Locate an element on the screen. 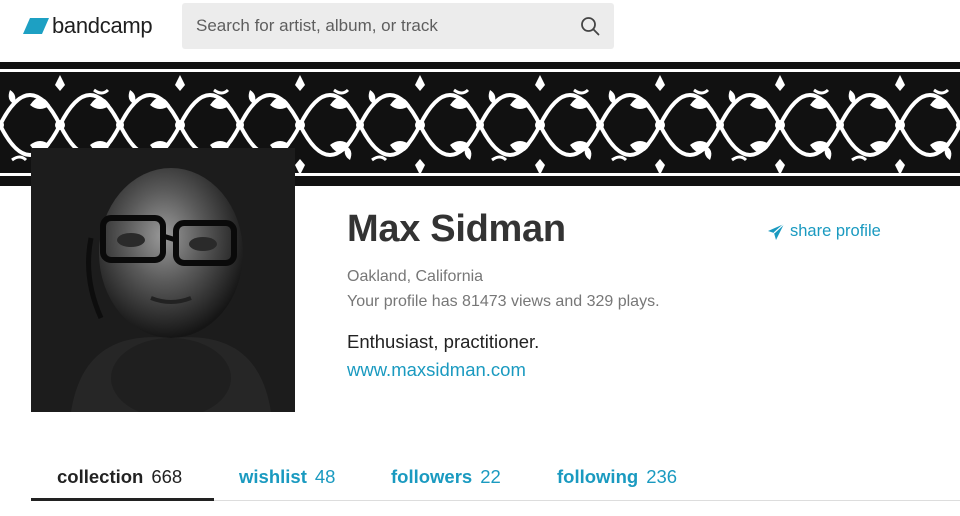 The image size is (960, 516). tab-following-count: 236 is located at coordinates (662, 476).